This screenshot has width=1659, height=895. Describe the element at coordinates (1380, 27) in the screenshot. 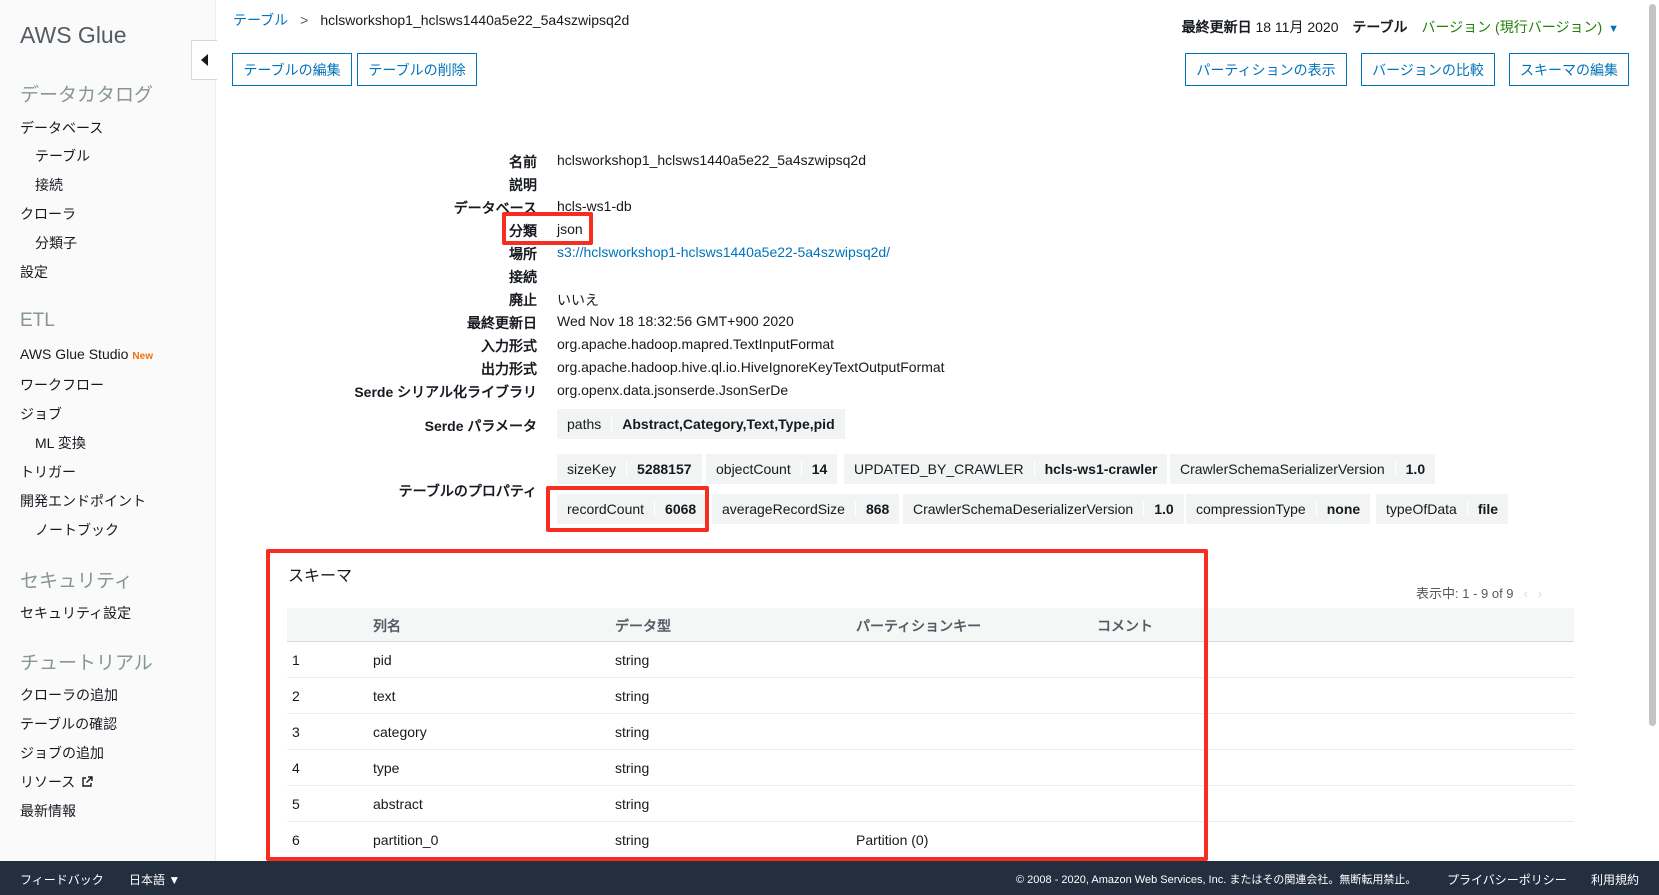

I see `table-label: テーブル` at that location.